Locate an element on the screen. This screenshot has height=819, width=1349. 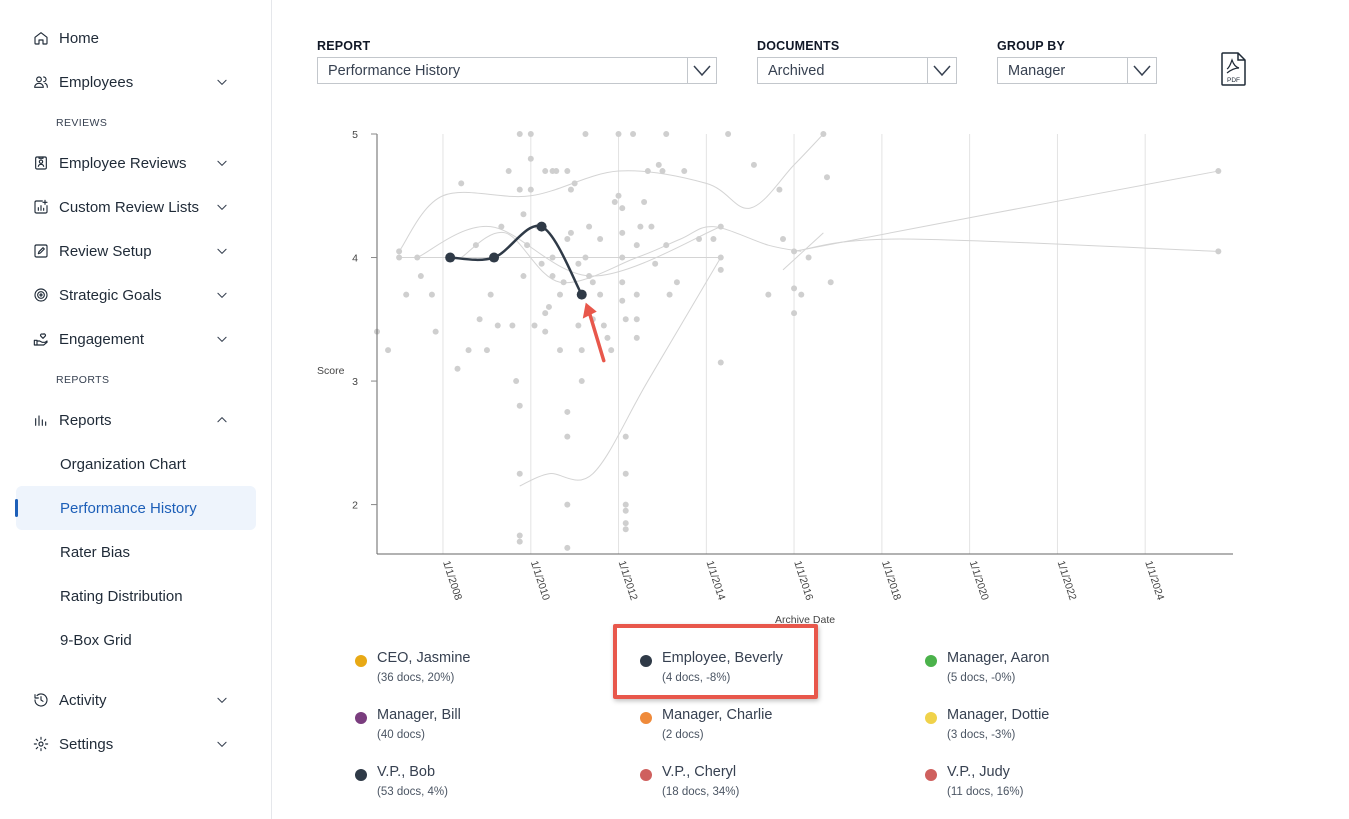
sidebar-item-employee-reviews: Employee Reviews is located at coordinates (136, 163).